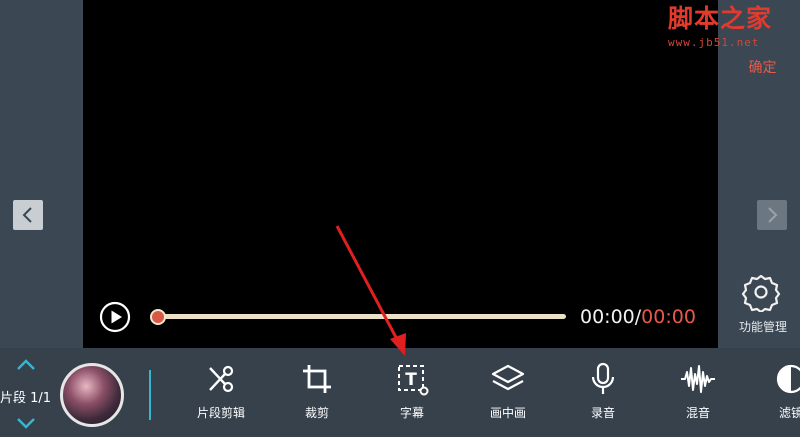 The image size is (800, 437). I want to click on layers-icon, so click(508, 377).